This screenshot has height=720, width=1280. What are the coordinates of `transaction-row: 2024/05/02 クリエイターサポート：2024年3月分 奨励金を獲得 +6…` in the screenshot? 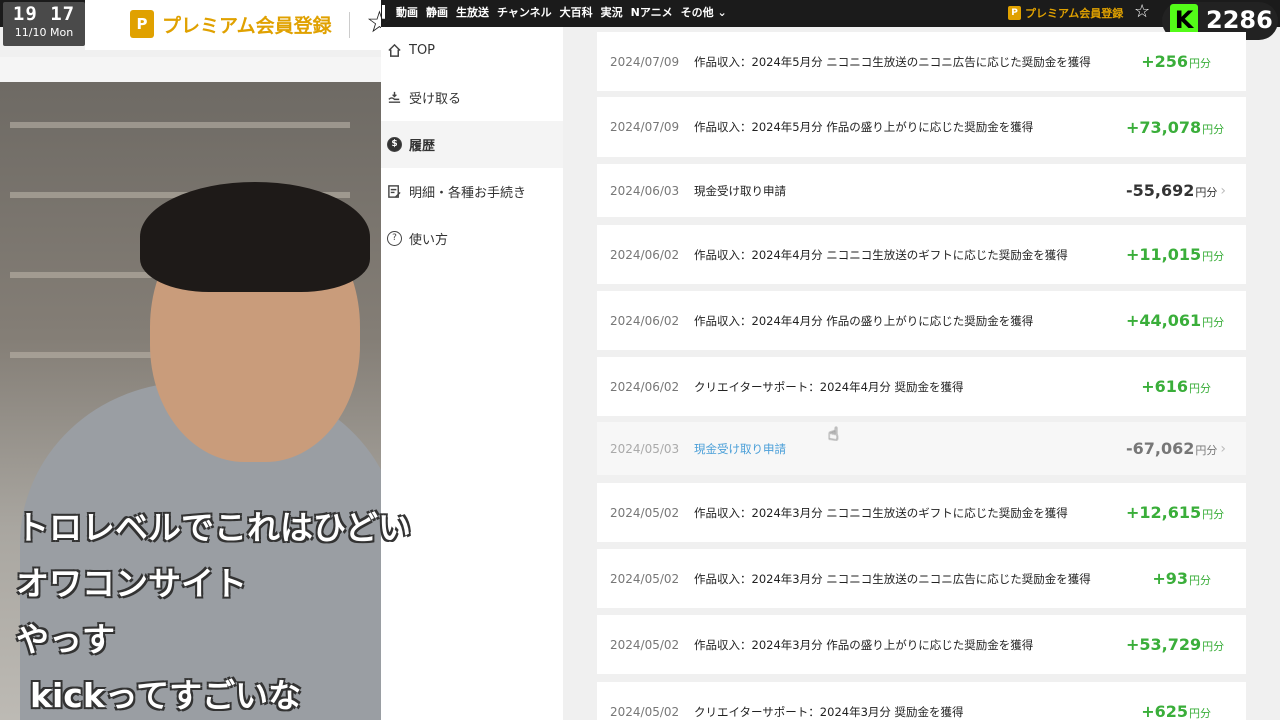 It's located at (921, 701).